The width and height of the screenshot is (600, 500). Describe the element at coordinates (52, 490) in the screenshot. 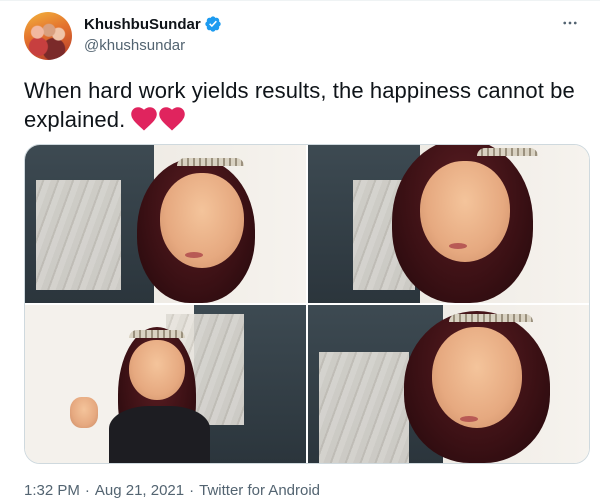

I see `tweet-time: 1:32 PM` at that location.